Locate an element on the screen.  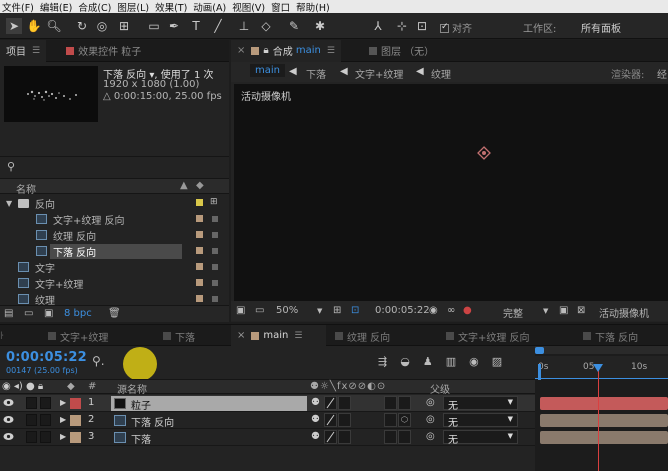
resolution-quality: 完整 is located at coordinates (513, 312).